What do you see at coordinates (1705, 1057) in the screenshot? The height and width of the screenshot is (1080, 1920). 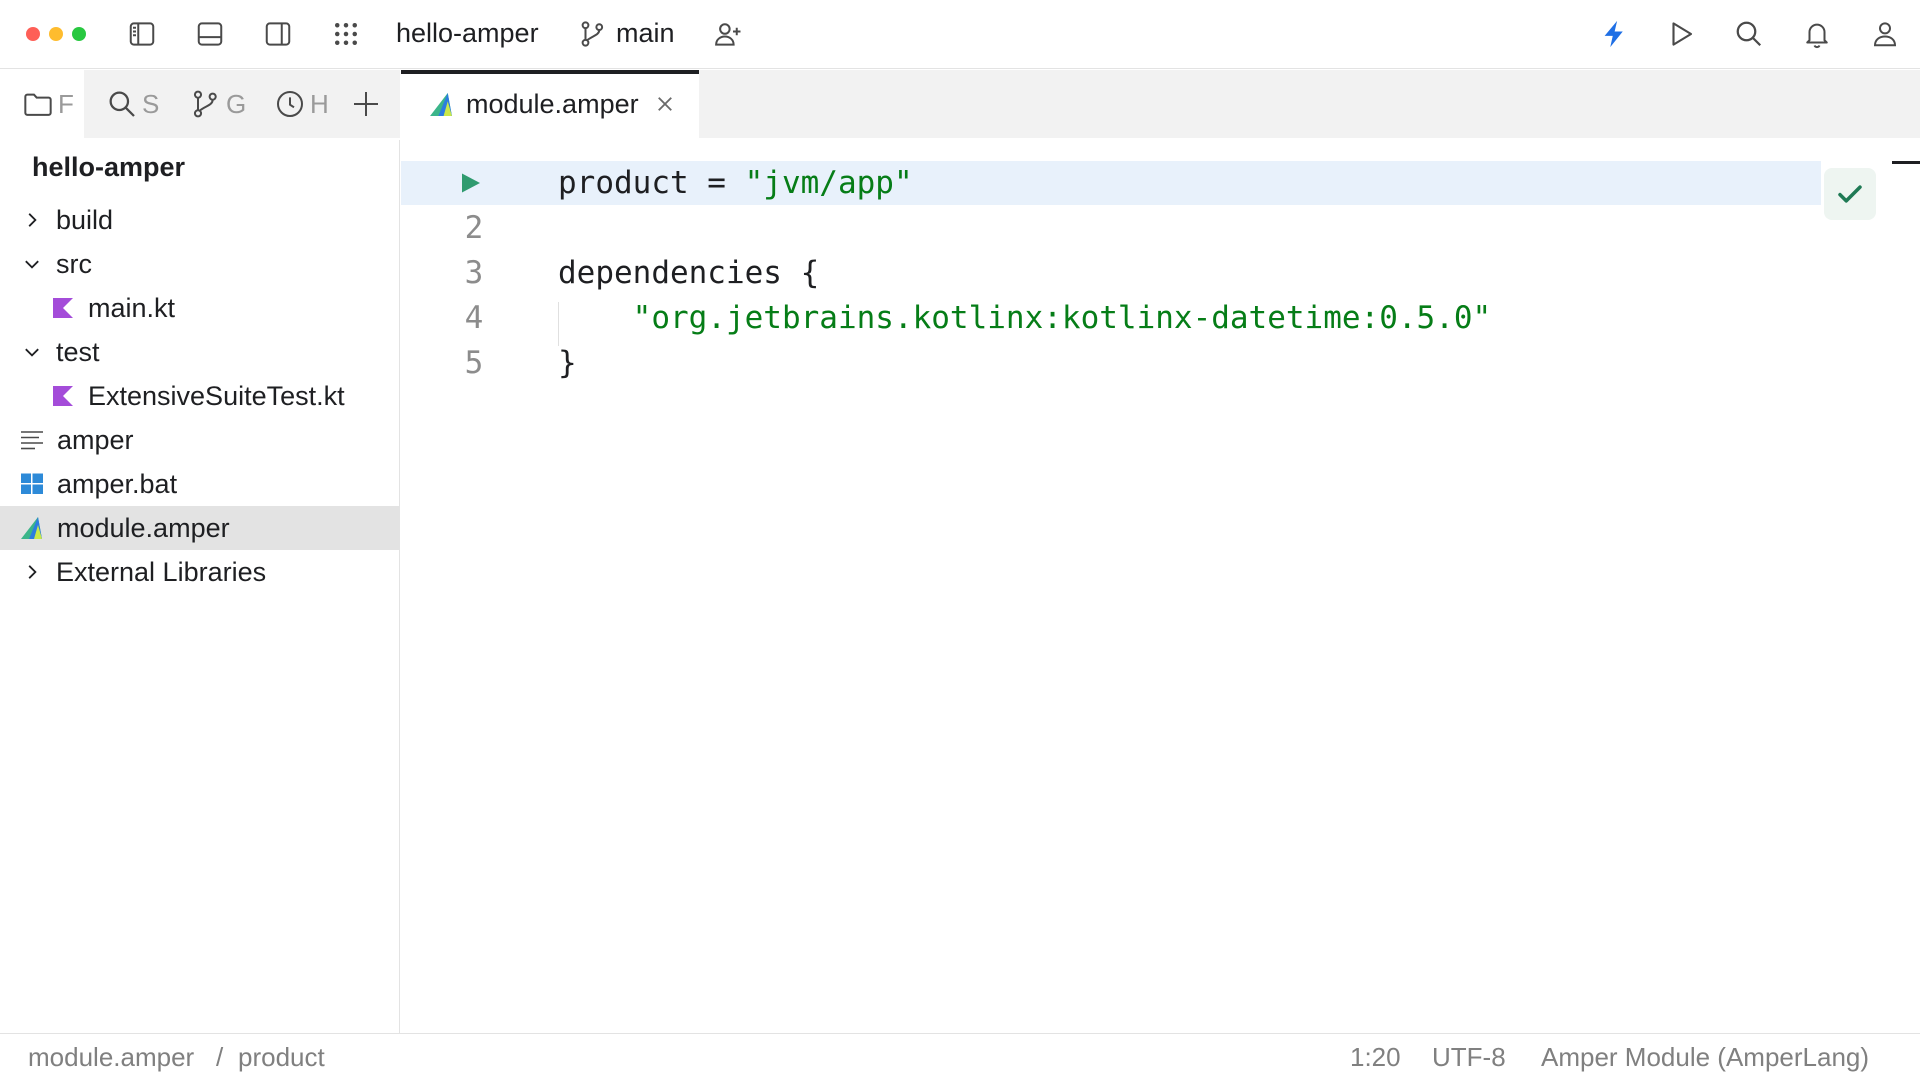 I see `file-language: Amper Module (AmperLang)` at bounding box center [1705, 1057].